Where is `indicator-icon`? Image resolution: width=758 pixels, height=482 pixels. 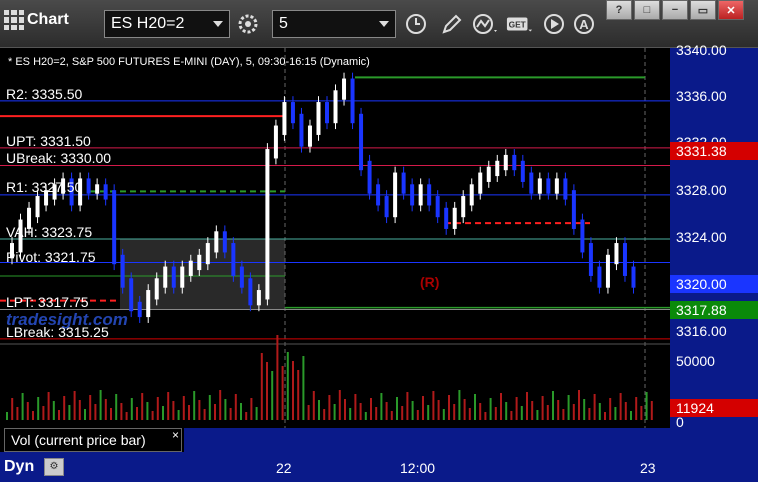
indicator-icon is located at coordinates (486, 24).